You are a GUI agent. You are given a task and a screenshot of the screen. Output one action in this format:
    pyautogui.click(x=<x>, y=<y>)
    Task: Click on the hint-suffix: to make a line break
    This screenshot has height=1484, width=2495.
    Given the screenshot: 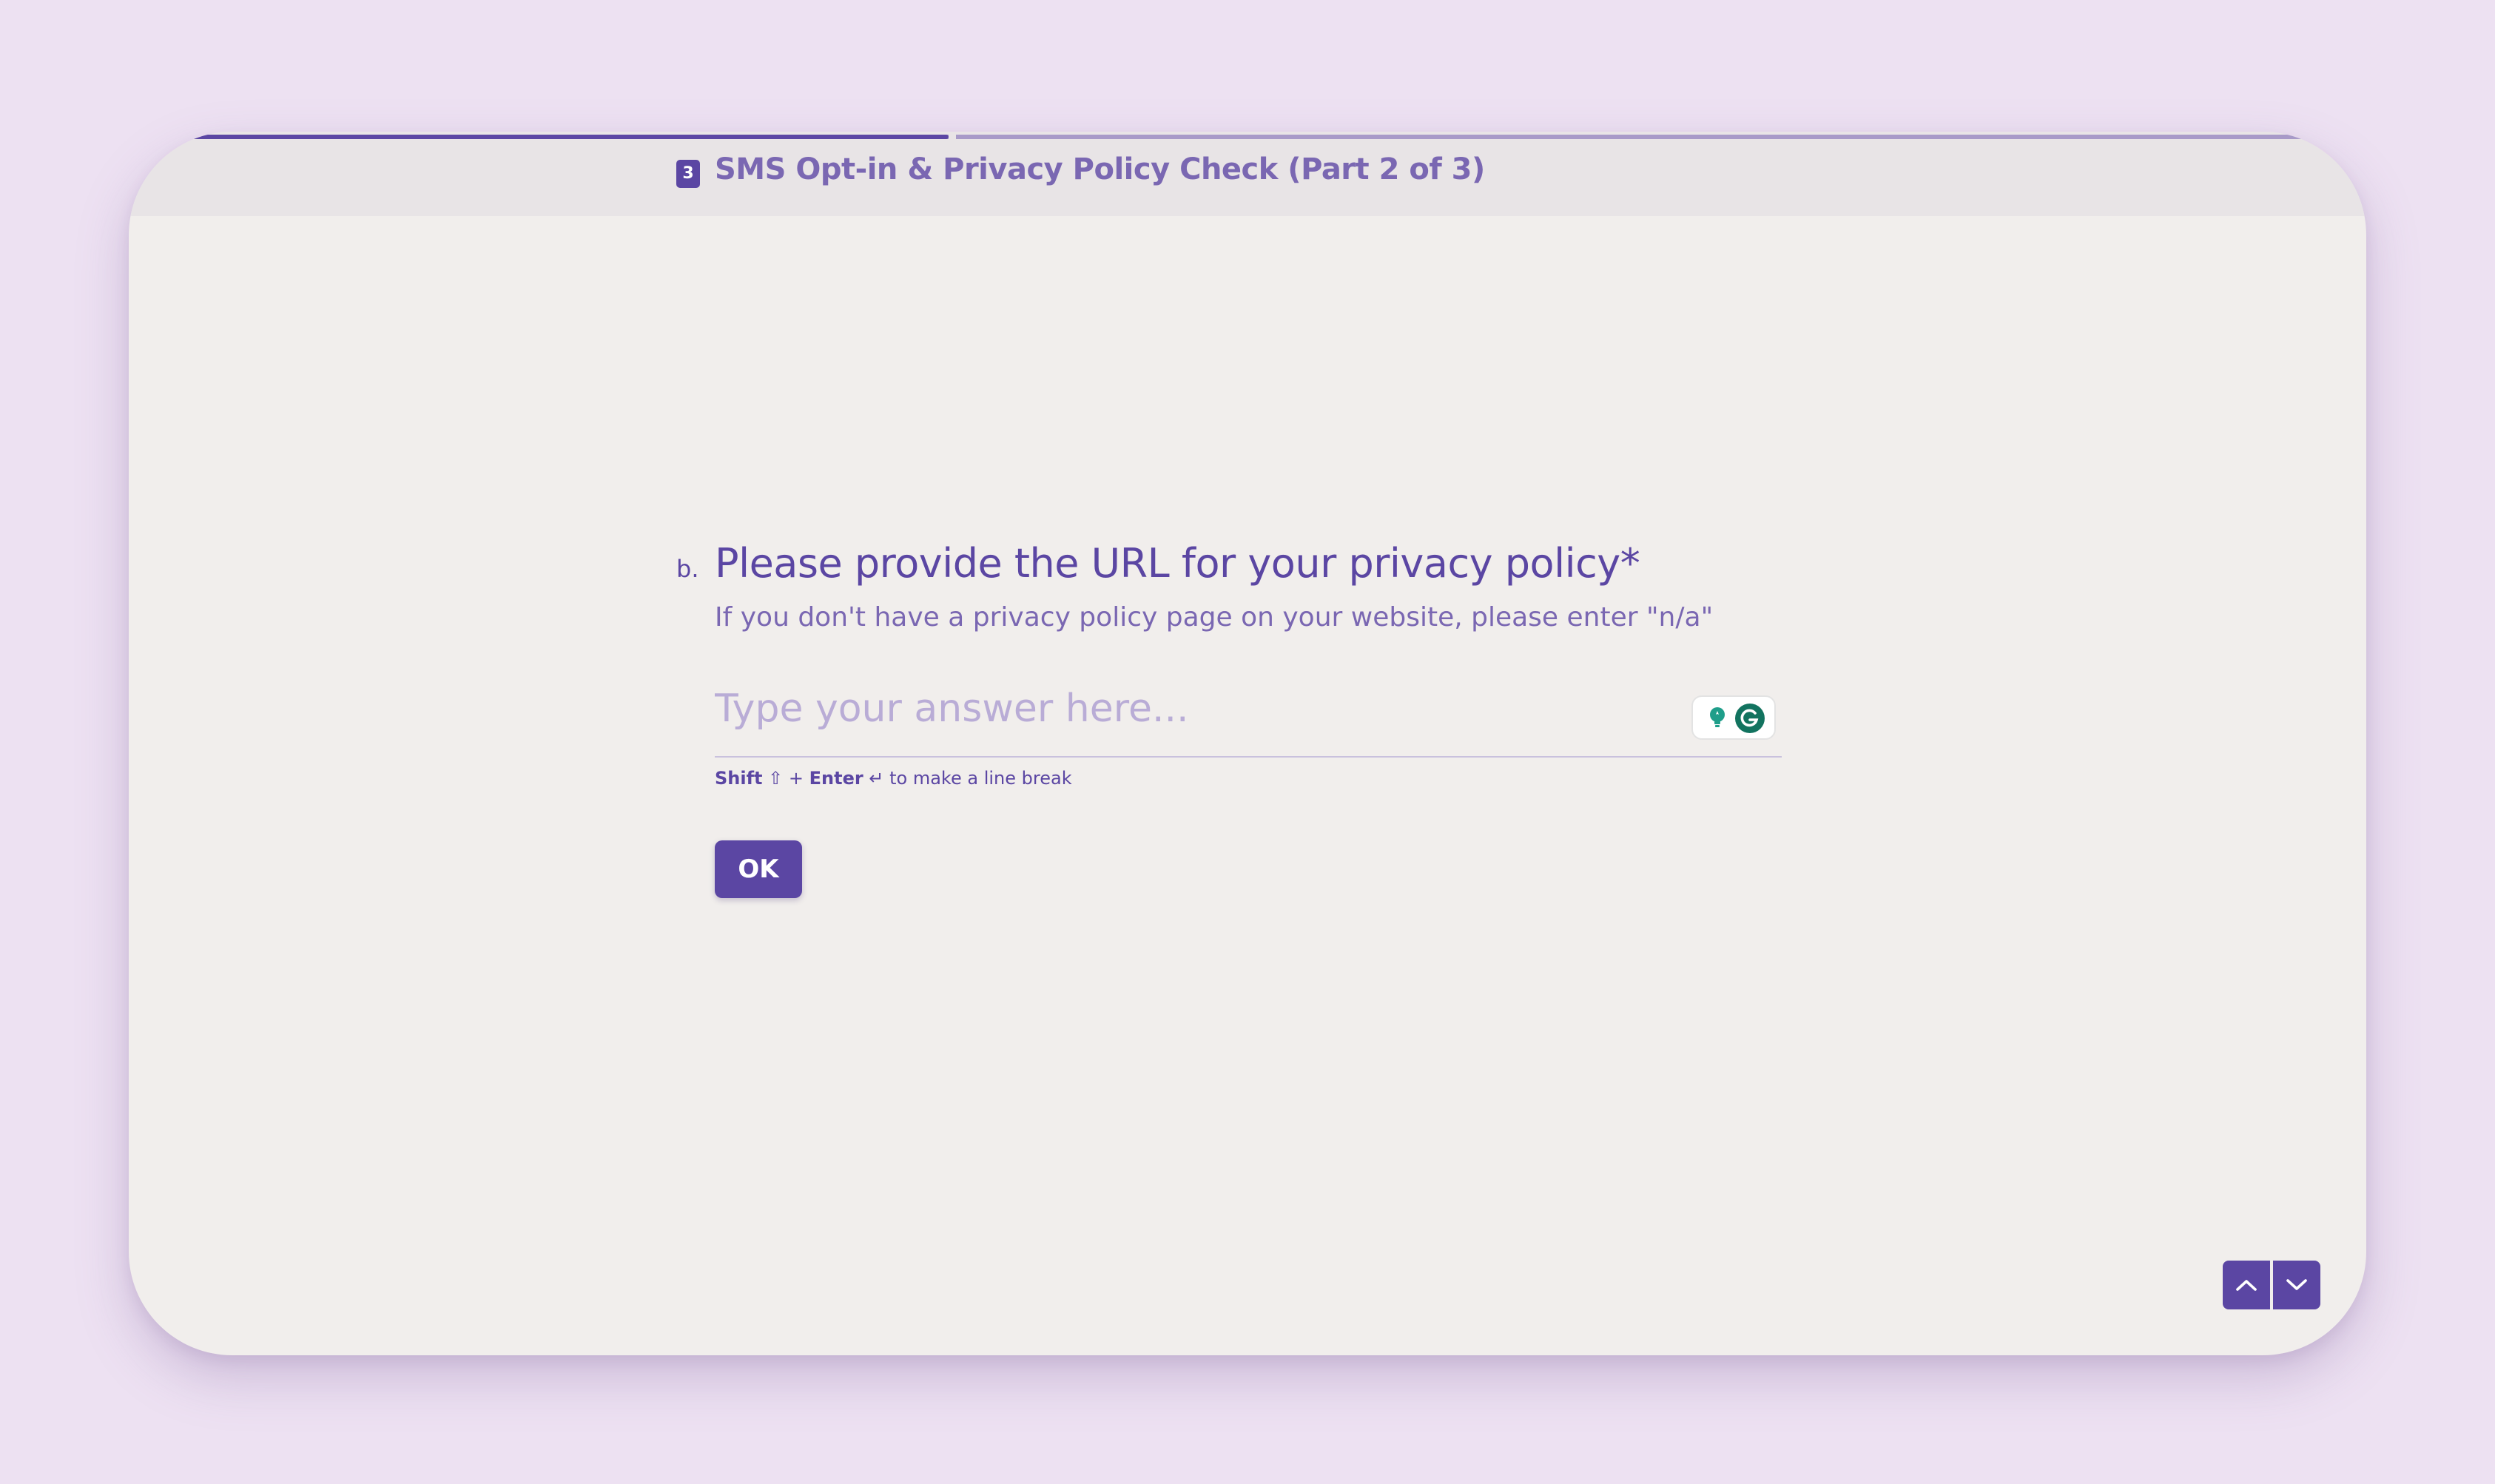 What is the action you would take?
    pyautogui.click(x=980, y=778)
    